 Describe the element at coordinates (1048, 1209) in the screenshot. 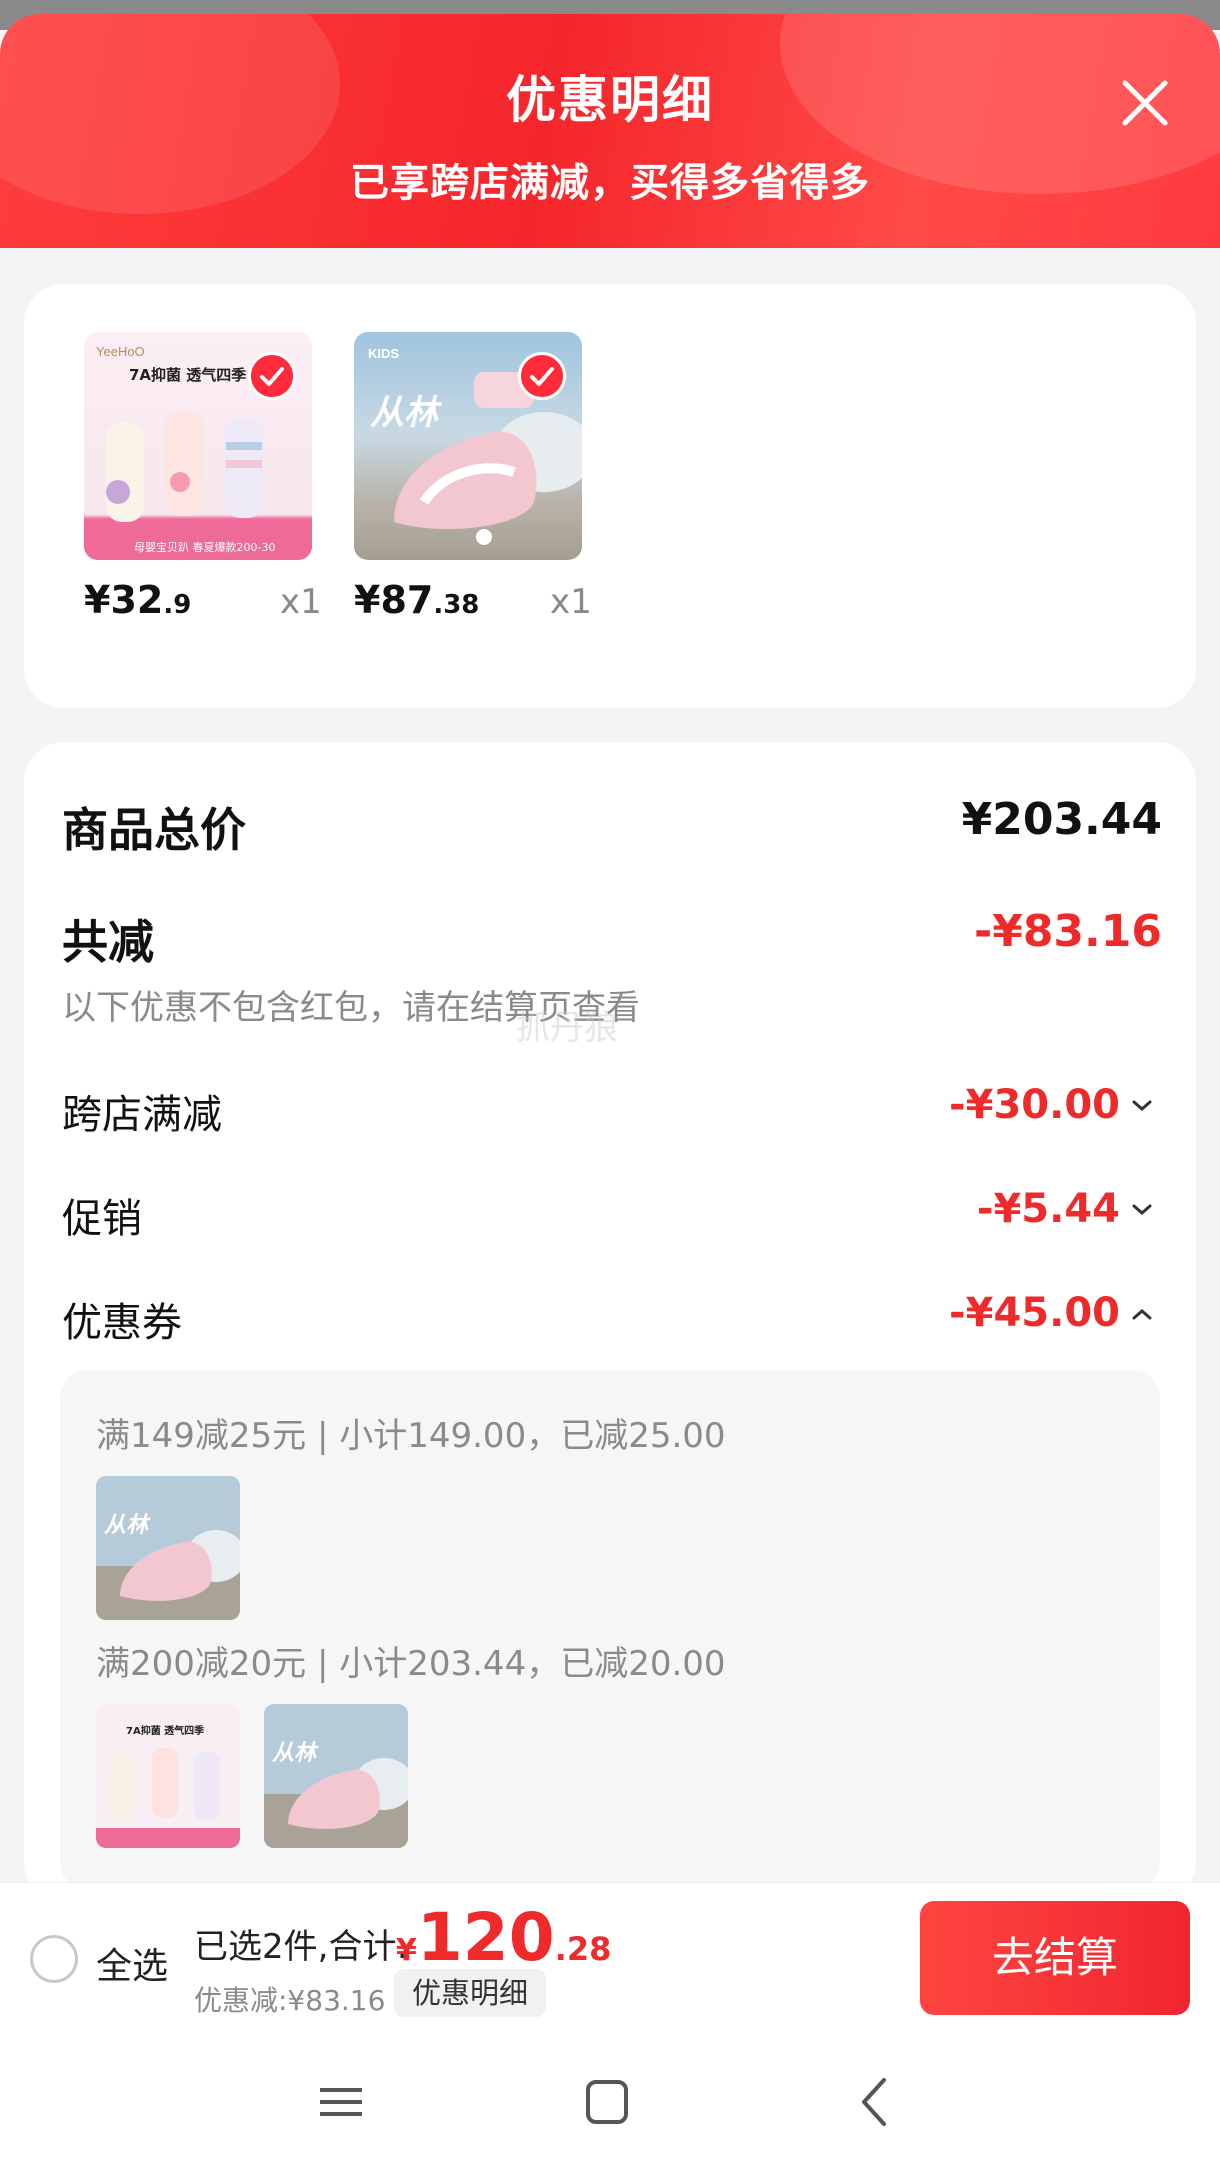

I see `discount-line-value: -¥5.44` at that location.